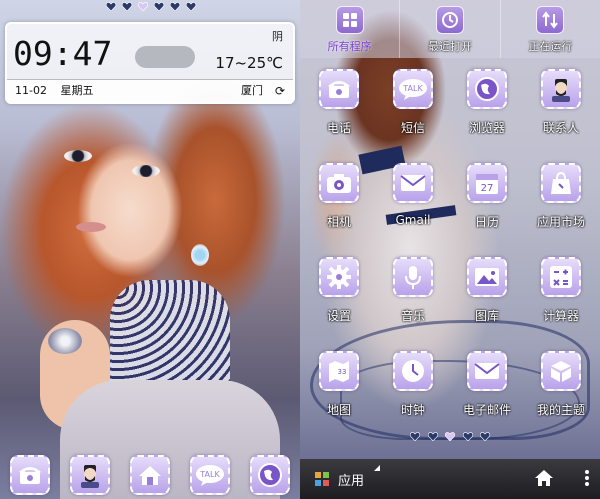  I want to click on wallpaper-lips, so click(91, 227).